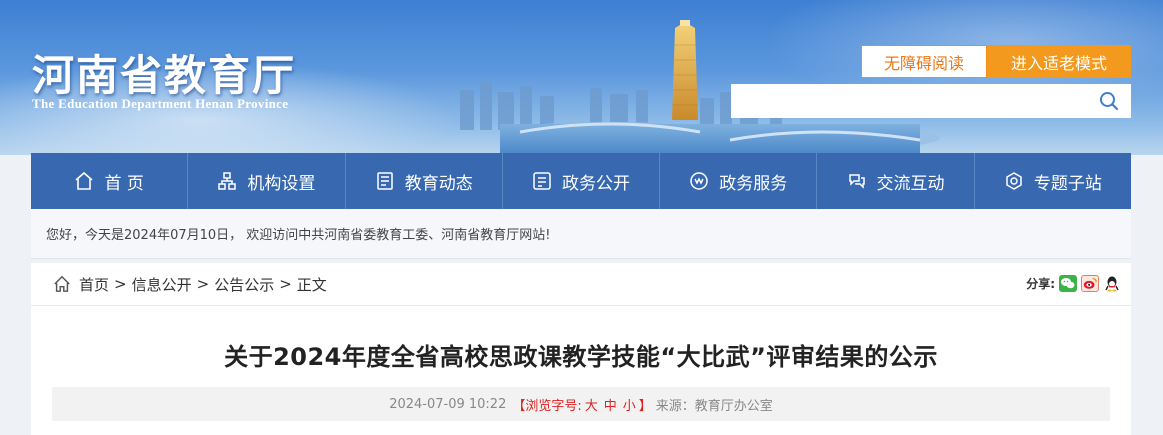  Describe the element at coordinates (645, 406) in the screenshot. I see `font-size-close: 】` at that location.